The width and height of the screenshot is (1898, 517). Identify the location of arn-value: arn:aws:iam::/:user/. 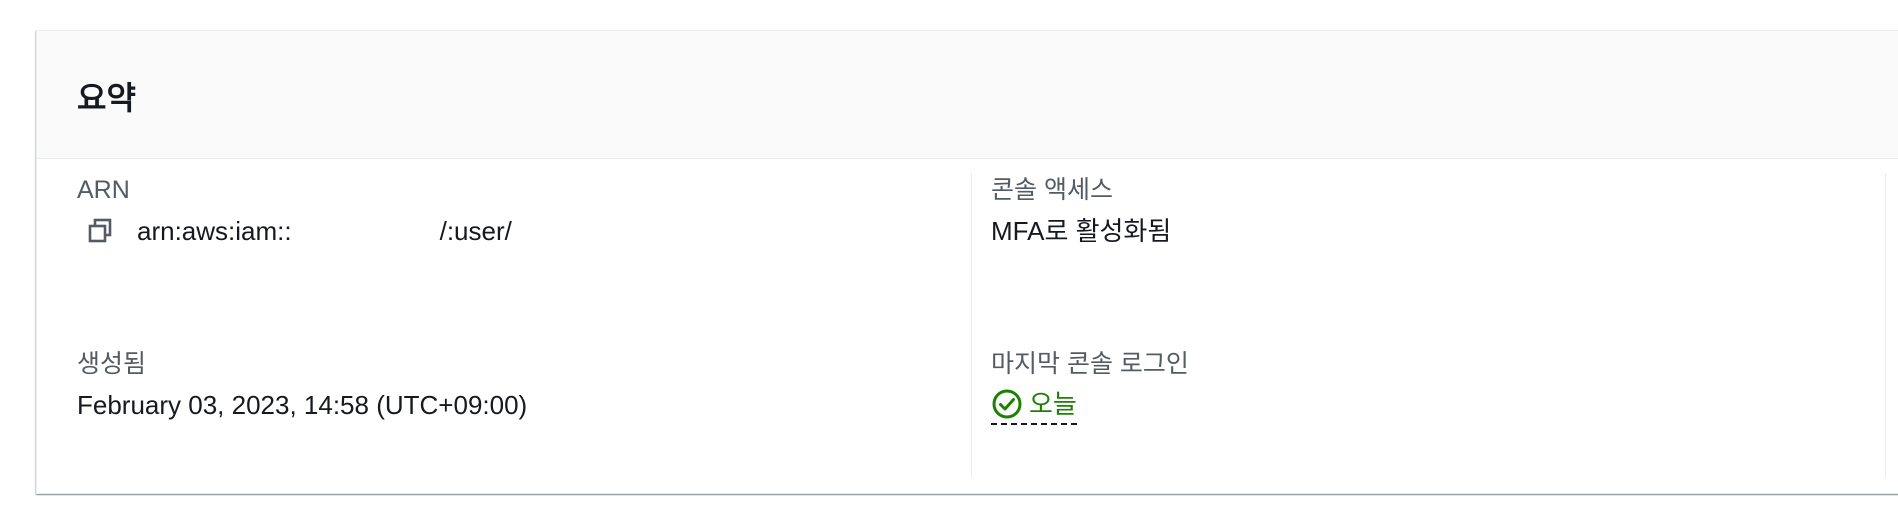
(414, 231).